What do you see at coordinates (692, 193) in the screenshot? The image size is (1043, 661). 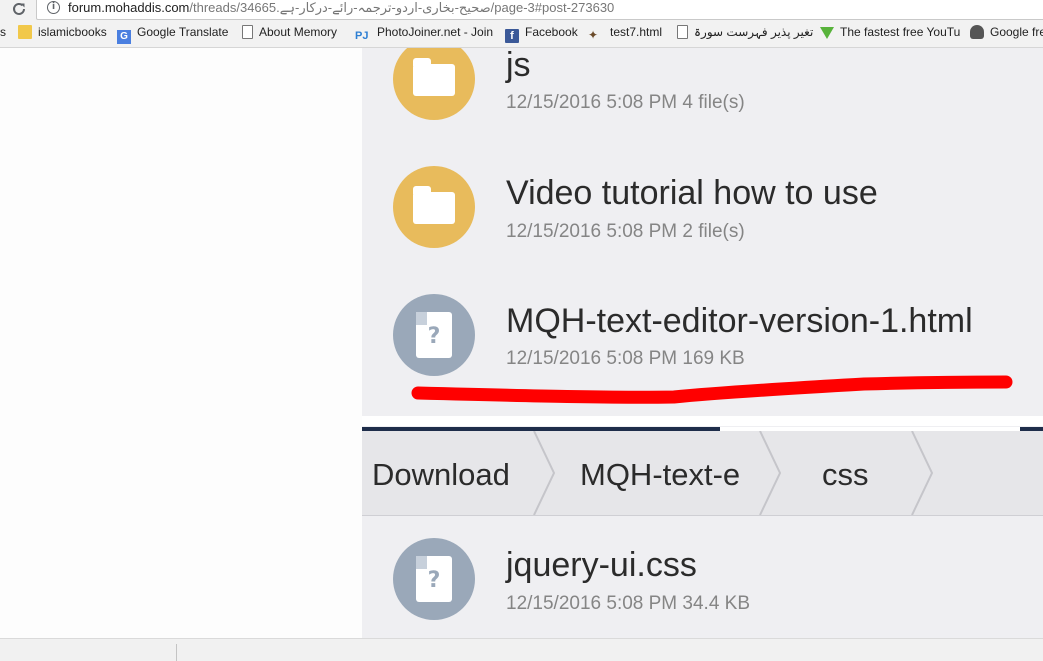 I see `item-name: Video tutorial how to use` at bounding box center [692, 193].